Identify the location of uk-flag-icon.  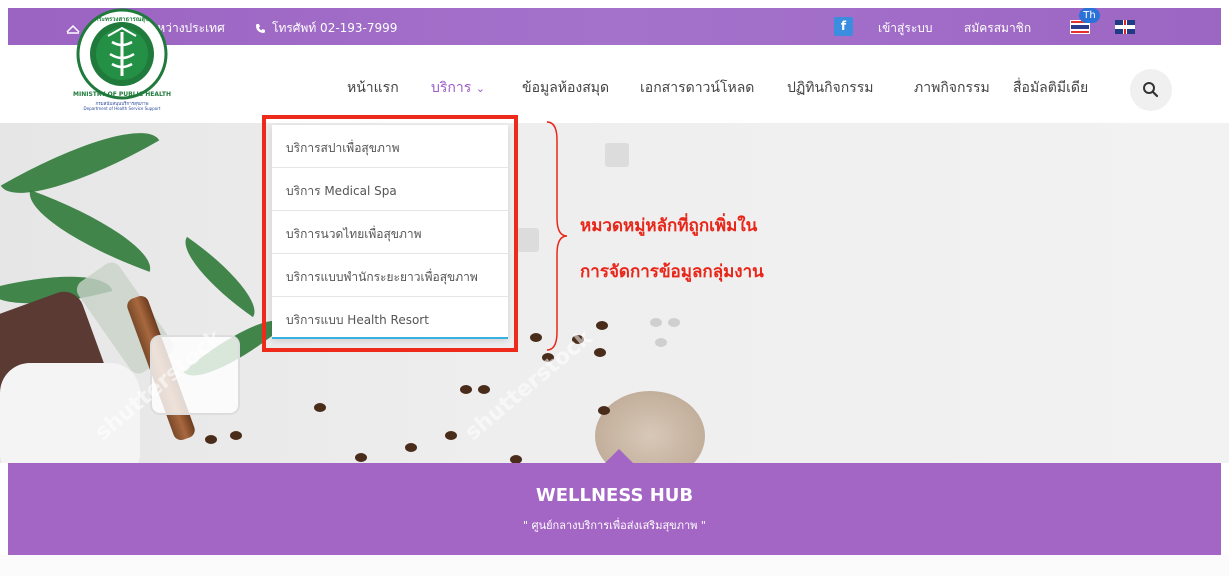
(1125, 27).